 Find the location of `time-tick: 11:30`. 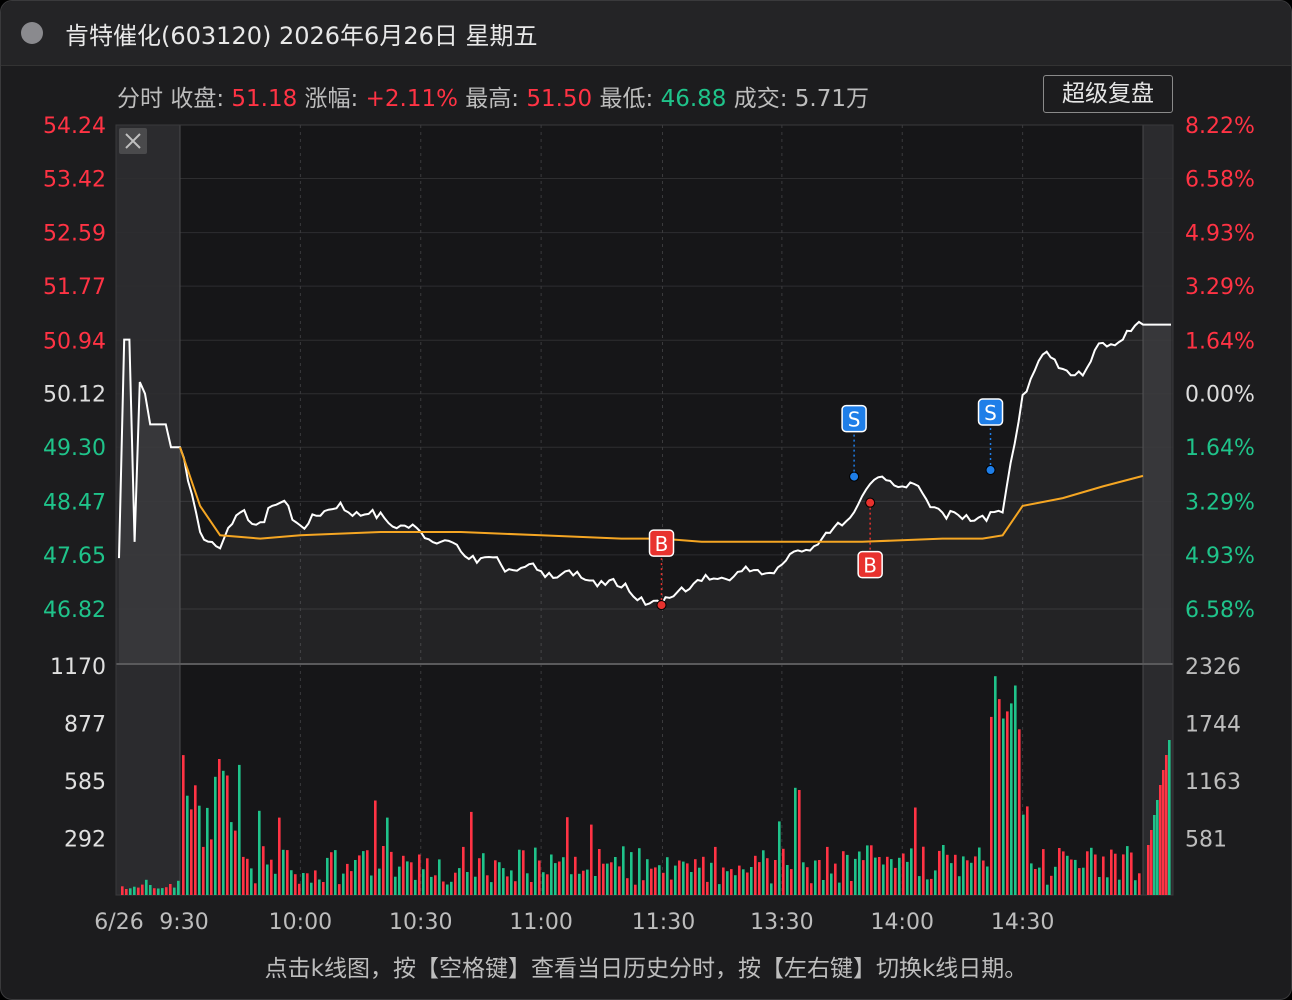

time-tick: 11:30 is located at coordinates (663, 922).